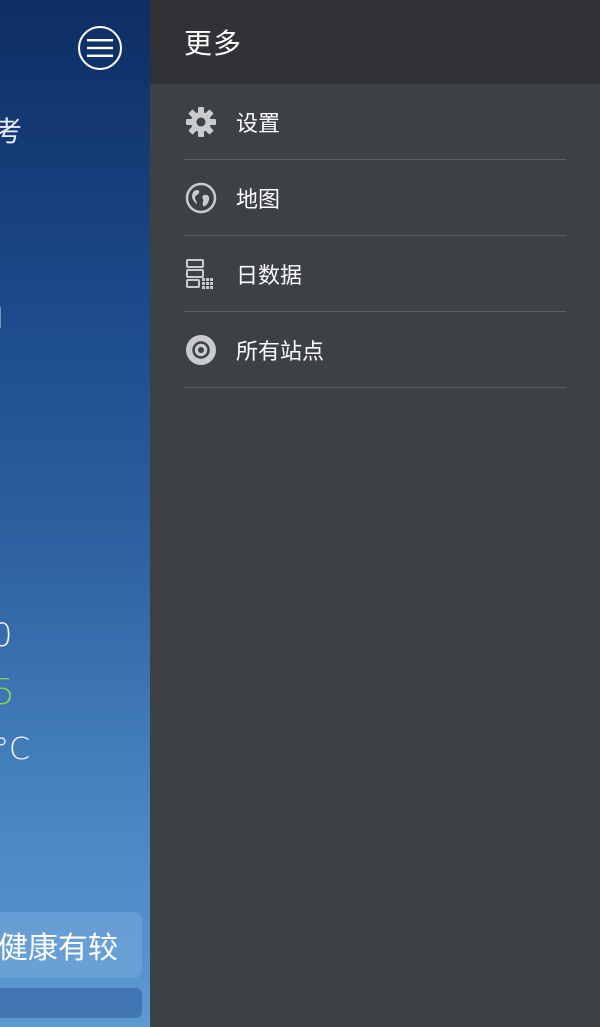 The image size is (600, 1027). Describe the element at coordinates (71, 1003) in the screenshot. I see `bg-bottom-bar` at that location.